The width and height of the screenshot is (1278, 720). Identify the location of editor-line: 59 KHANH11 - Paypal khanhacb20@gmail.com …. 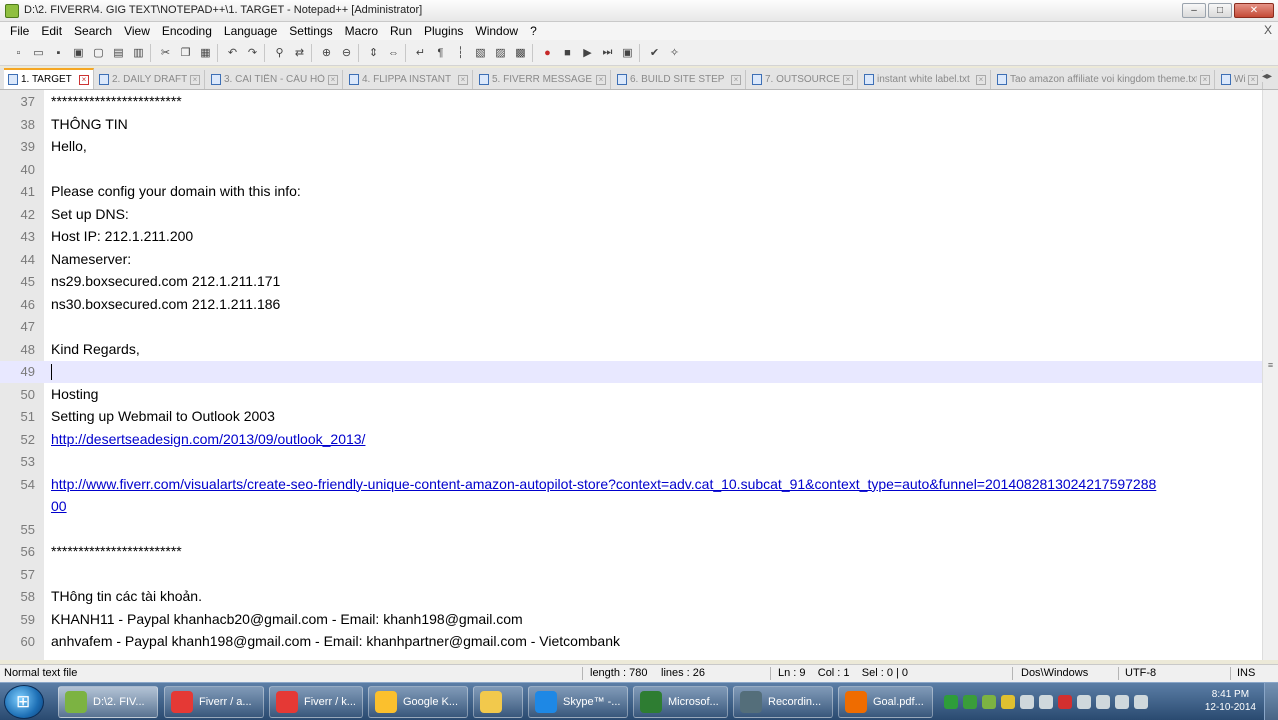
(631, 620).